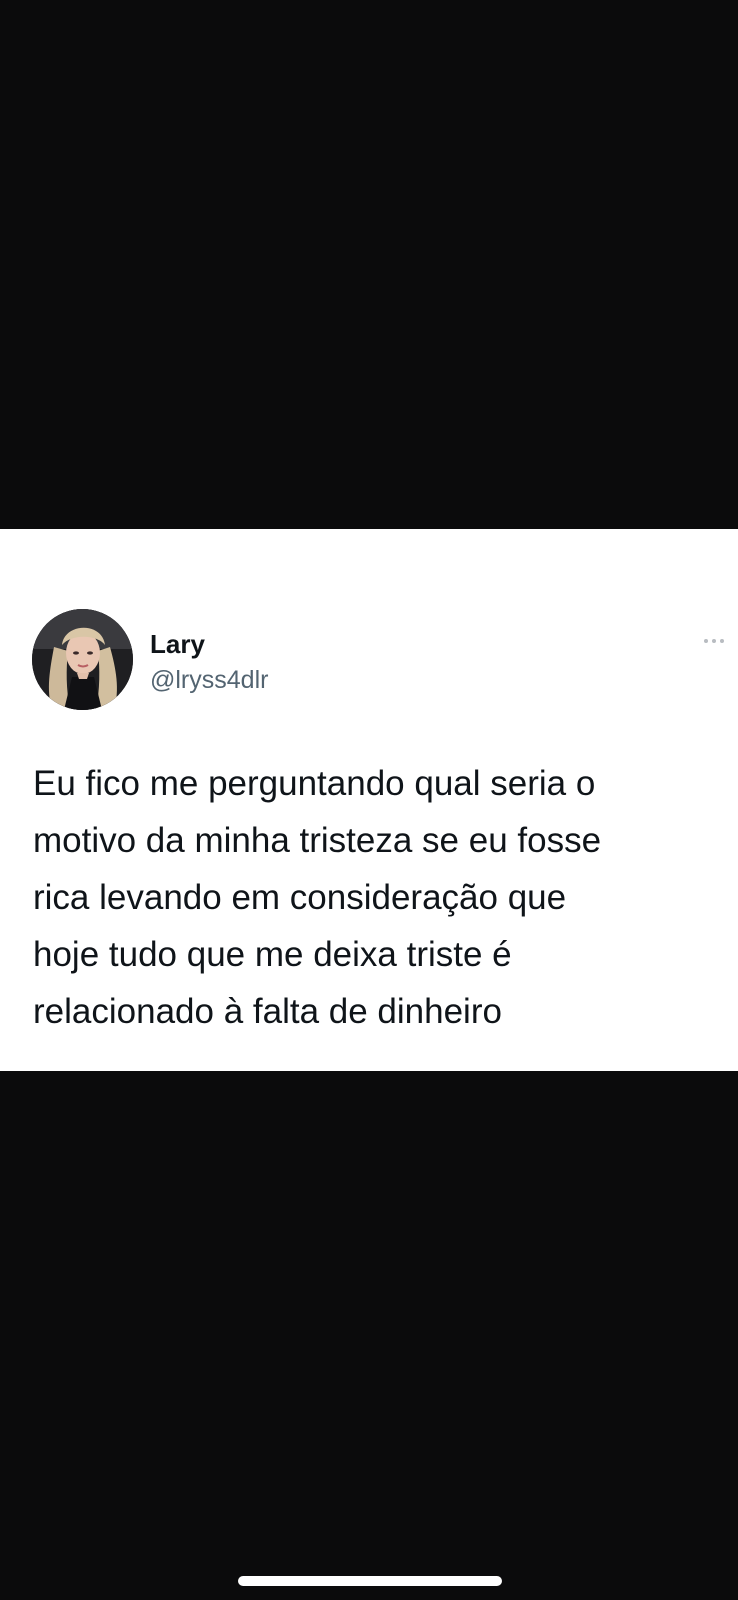 The height and width of the screenshot is (1600, 738). I want to click on tweet-text-line: Eu fico me perguntando qual seria o, so click(314, 783).